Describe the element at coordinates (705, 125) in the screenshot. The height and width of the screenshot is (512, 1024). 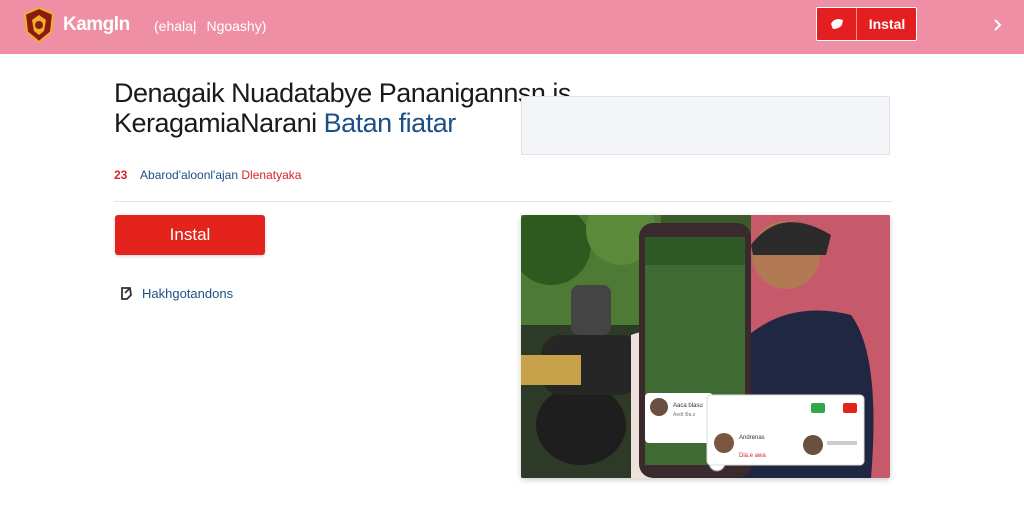
I see `search-panel` at that location.